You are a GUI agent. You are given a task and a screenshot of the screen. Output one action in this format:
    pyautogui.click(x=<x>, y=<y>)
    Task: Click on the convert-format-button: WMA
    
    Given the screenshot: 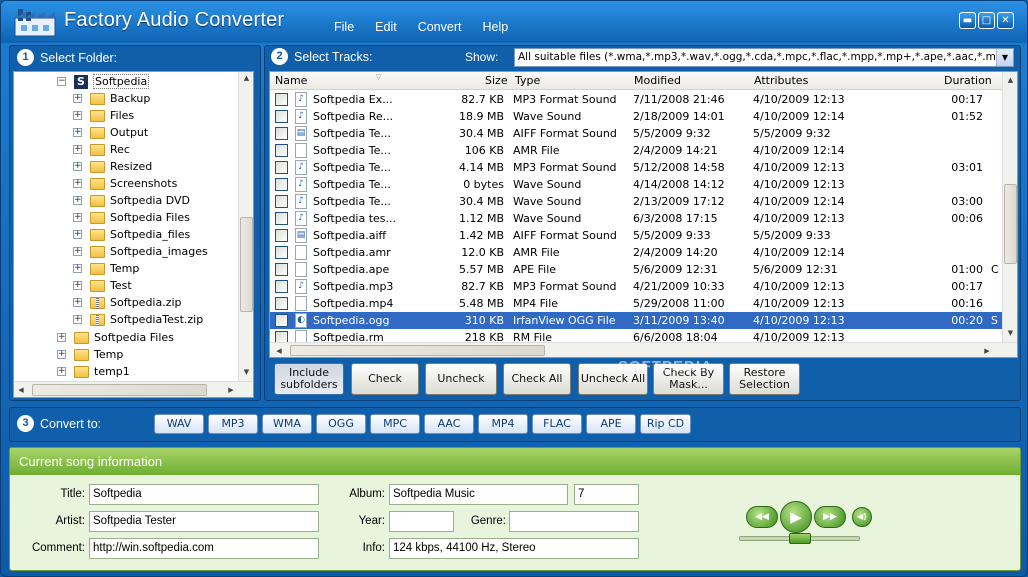 What is the action you would take?
    pyautogui.click(x=287, y=424)
    